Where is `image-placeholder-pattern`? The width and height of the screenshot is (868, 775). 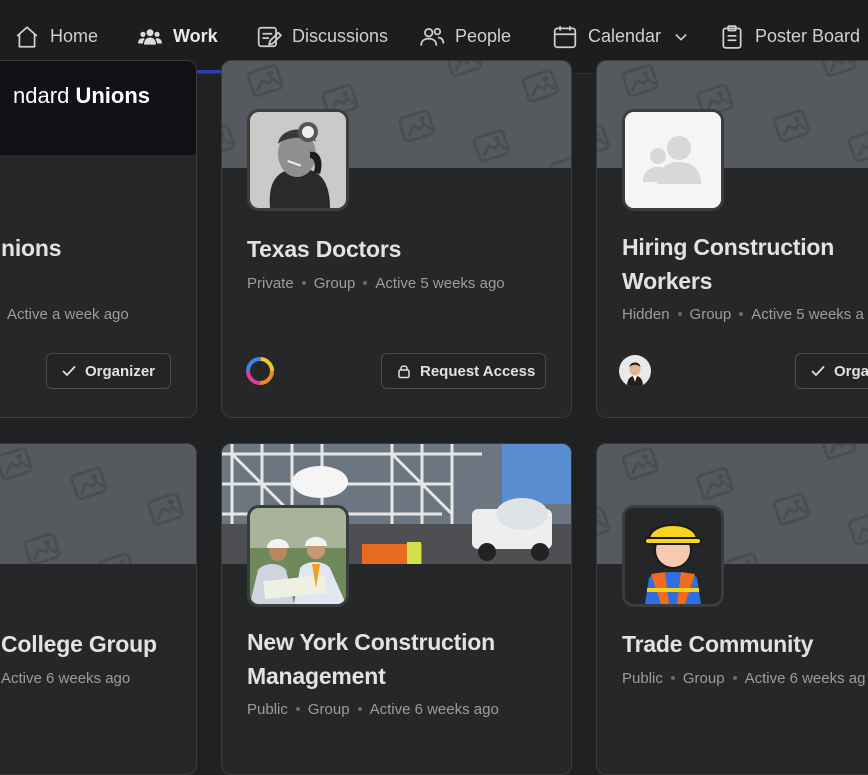
image-placeholder-pattern is located at coordinates (98, 504).